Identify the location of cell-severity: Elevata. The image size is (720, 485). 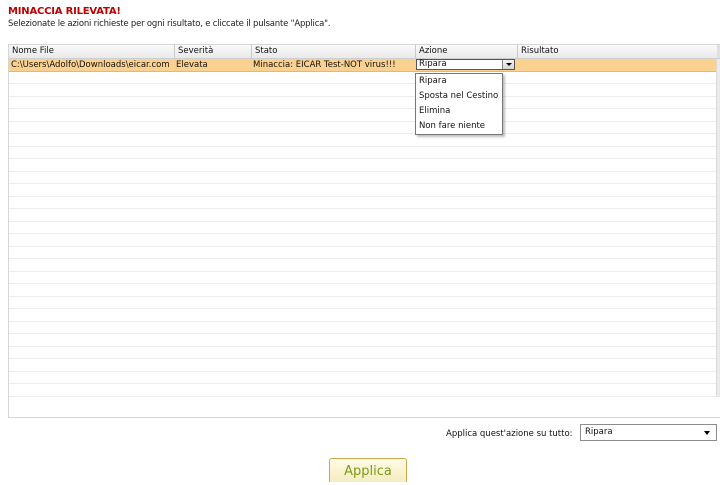
(192, 65).